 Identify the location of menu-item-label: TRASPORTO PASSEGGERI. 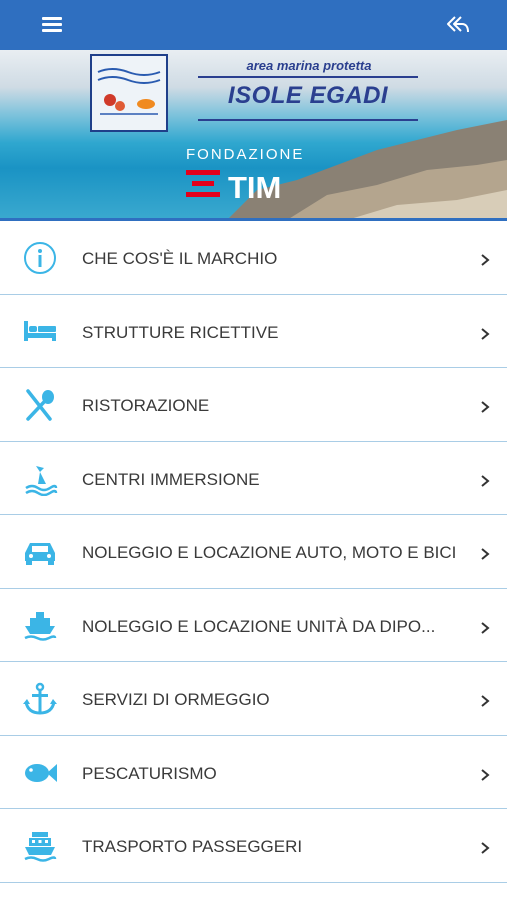
(192, 846).